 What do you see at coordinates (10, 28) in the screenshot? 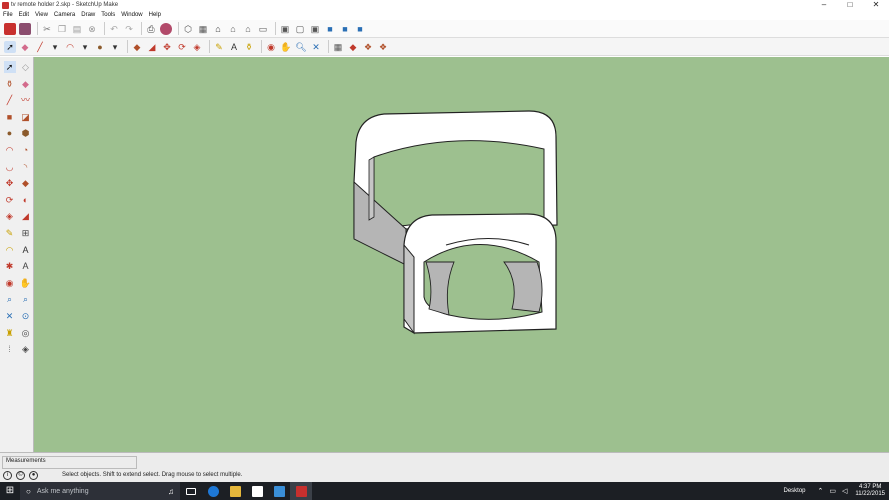
I see `3d-warehouse-icon` at bounding box center [10, 28].